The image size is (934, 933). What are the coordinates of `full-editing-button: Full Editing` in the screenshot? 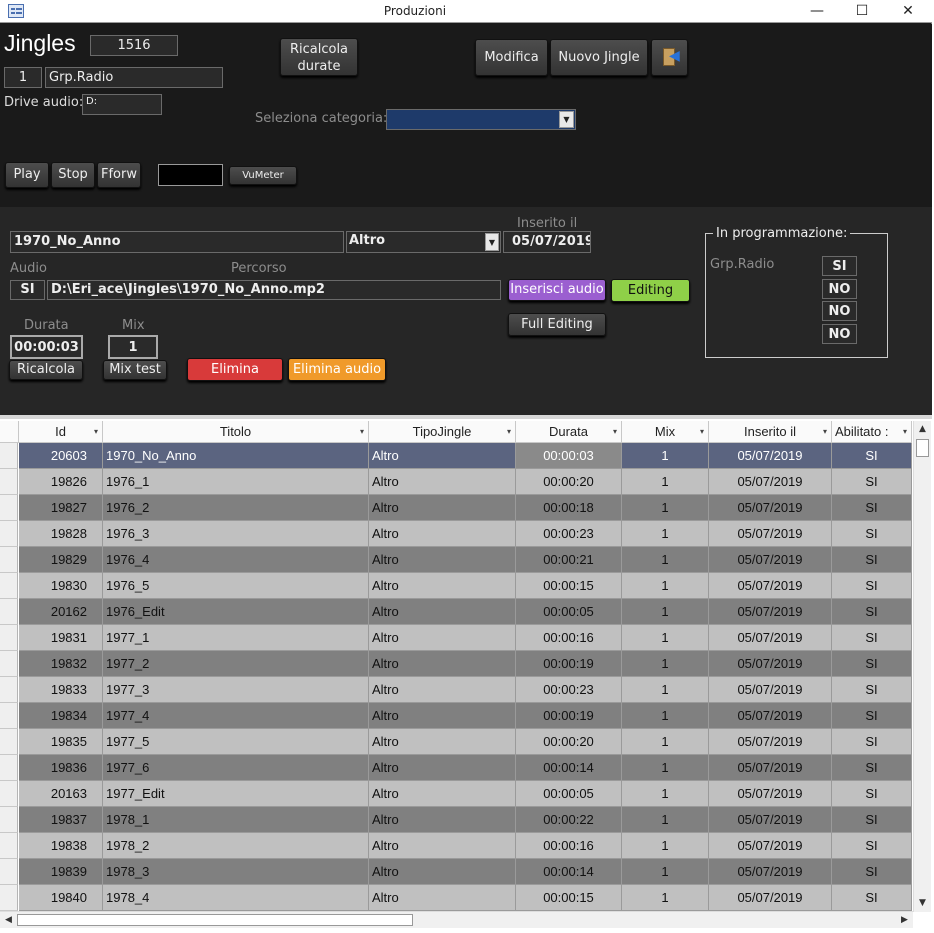 It's located at (557, 324).